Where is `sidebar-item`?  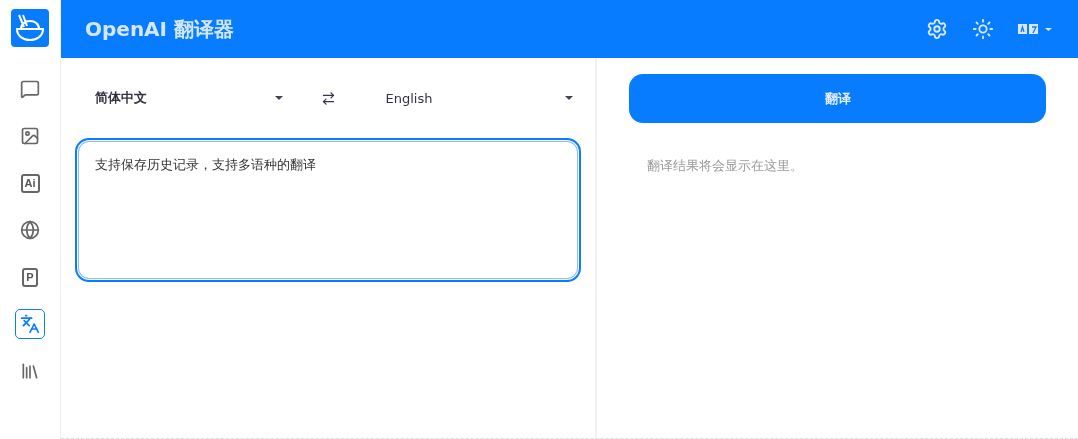
sidebar-item is located at coordinates (30, 324).